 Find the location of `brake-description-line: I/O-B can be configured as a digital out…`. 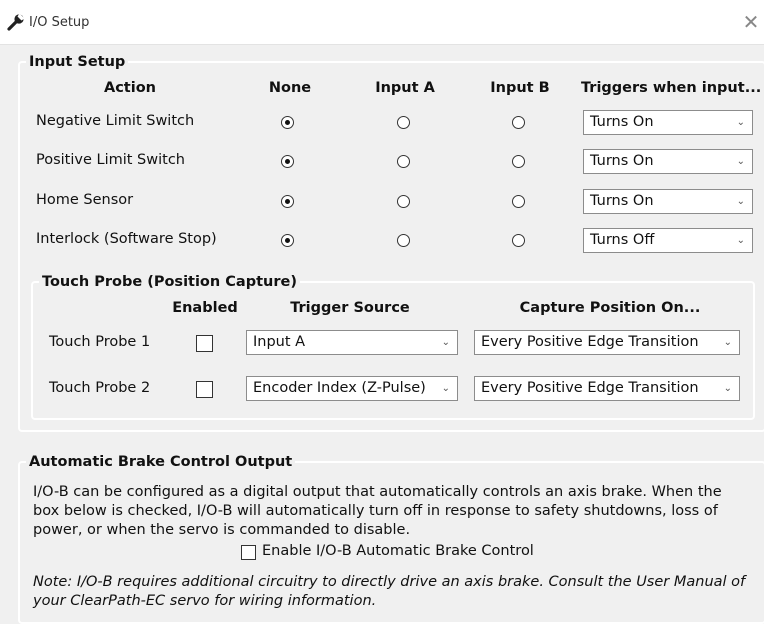

brake-description-line: I/O-B can be configured as a digital out… is located at coordinates (377, 492).